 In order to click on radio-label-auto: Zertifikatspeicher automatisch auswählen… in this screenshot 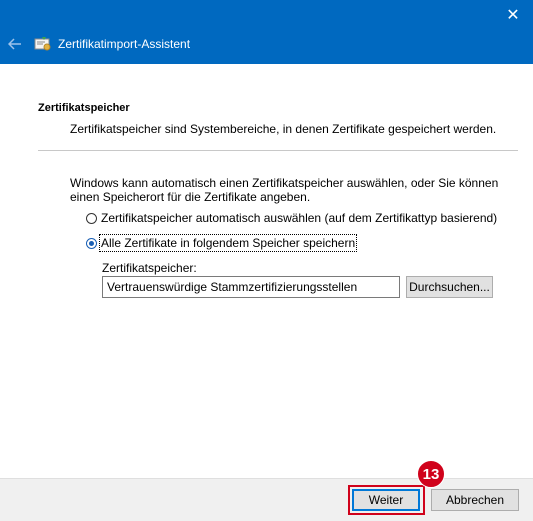, I will do `click(299, 218)`.